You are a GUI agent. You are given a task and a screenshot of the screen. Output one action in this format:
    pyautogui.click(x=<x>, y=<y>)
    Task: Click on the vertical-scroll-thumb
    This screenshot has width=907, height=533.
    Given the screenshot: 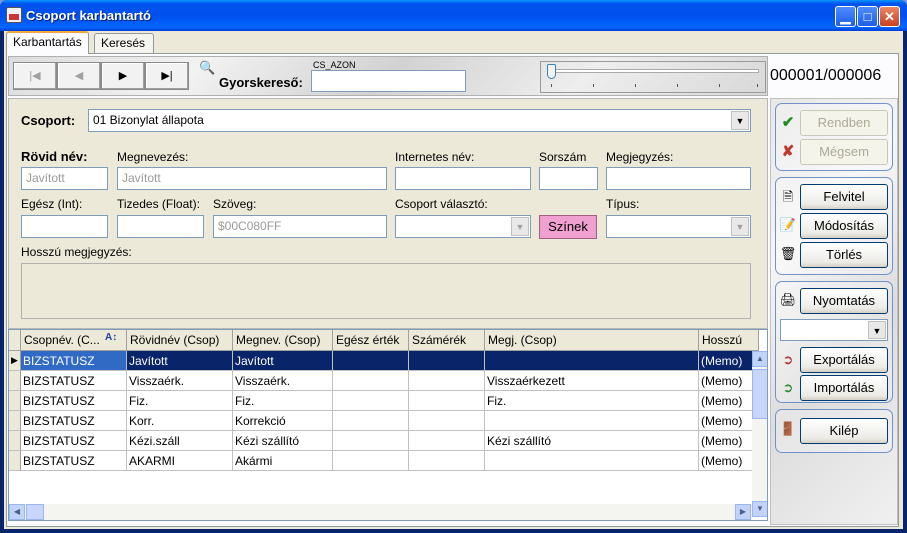 What is the action you would take?
    pyautogui.click(x=759, y=394)
    